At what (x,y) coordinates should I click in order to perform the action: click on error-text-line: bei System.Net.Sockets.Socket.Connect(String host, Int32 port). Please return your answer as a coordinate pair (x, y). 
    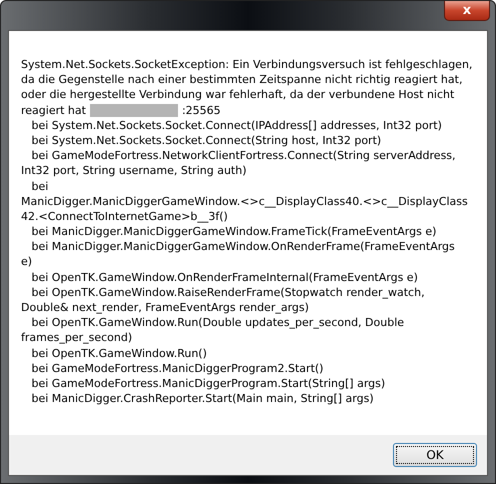
    Looking at the image, I should click on (206, 140).